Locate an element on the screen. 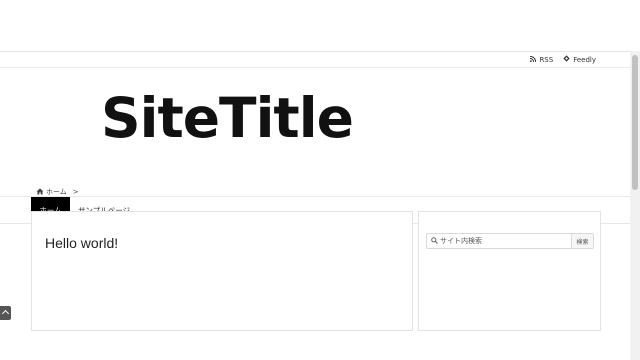 The height and width of the screenshot is (360, 640). feedly-label: Feedly is located at coordinates (584, 59).